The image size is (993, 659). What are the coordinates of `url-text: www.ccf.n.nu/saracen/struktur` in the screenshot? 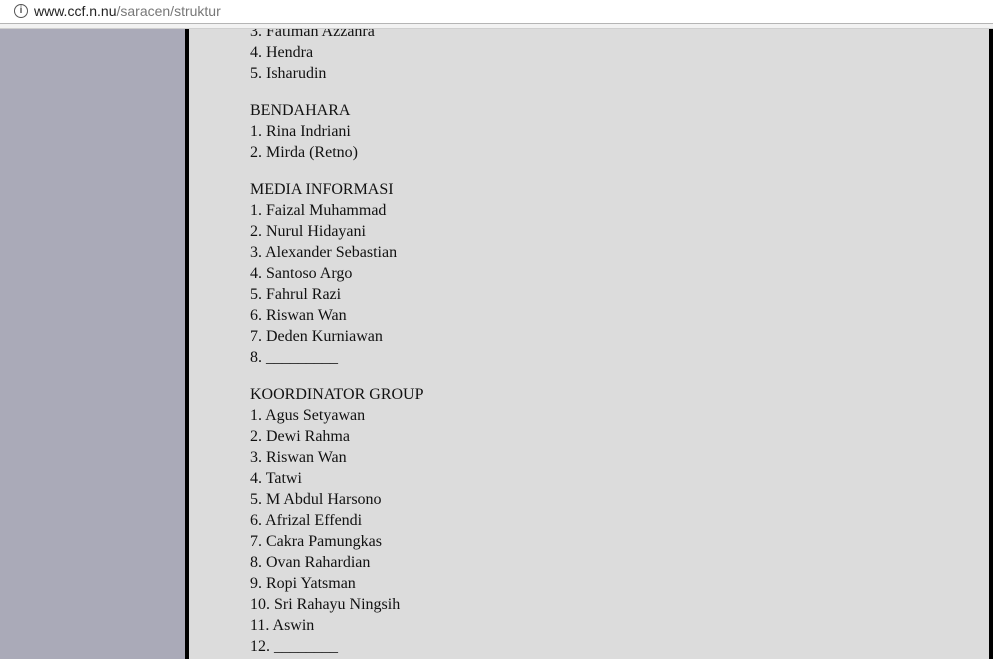 It's located at (127, 11).